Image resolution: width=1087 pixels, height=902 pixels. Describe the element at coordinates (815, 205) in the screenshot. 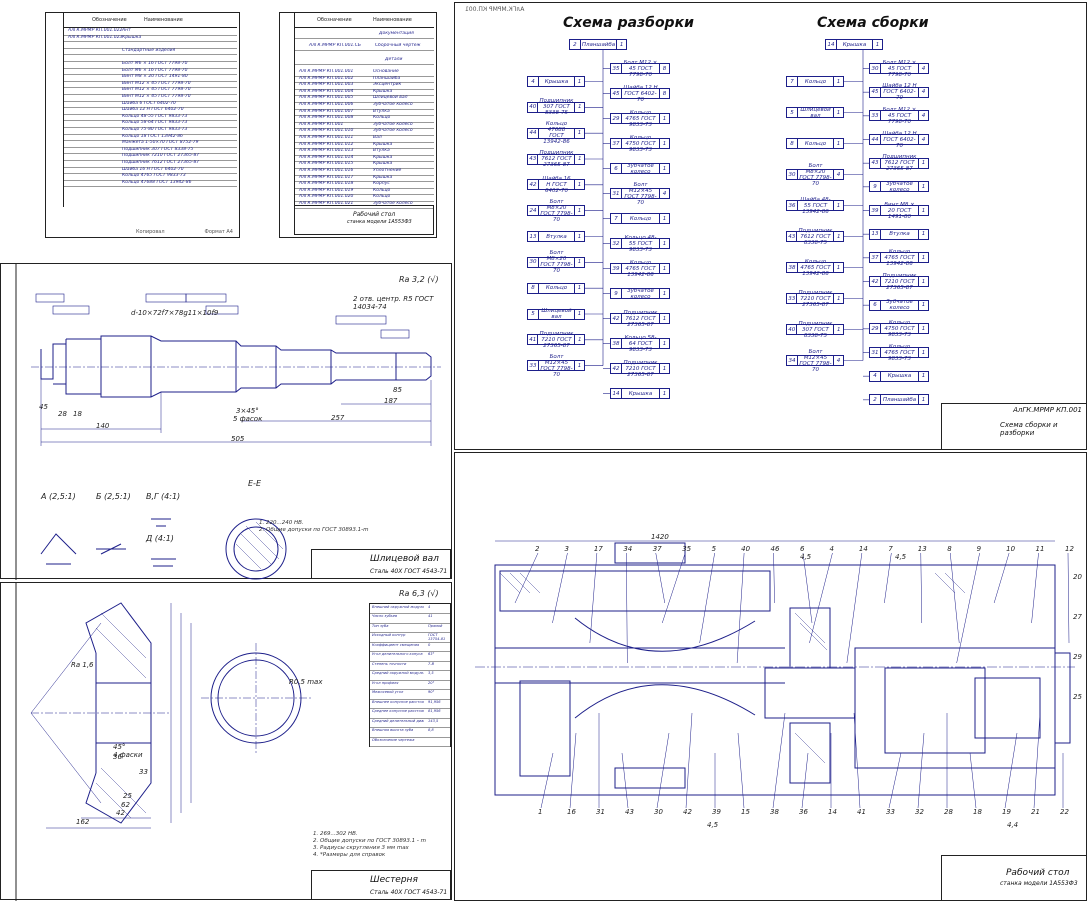

I see `scheme-right-main-box-text: Шайба 48-55 ГОСТ 13942-86` at that location.